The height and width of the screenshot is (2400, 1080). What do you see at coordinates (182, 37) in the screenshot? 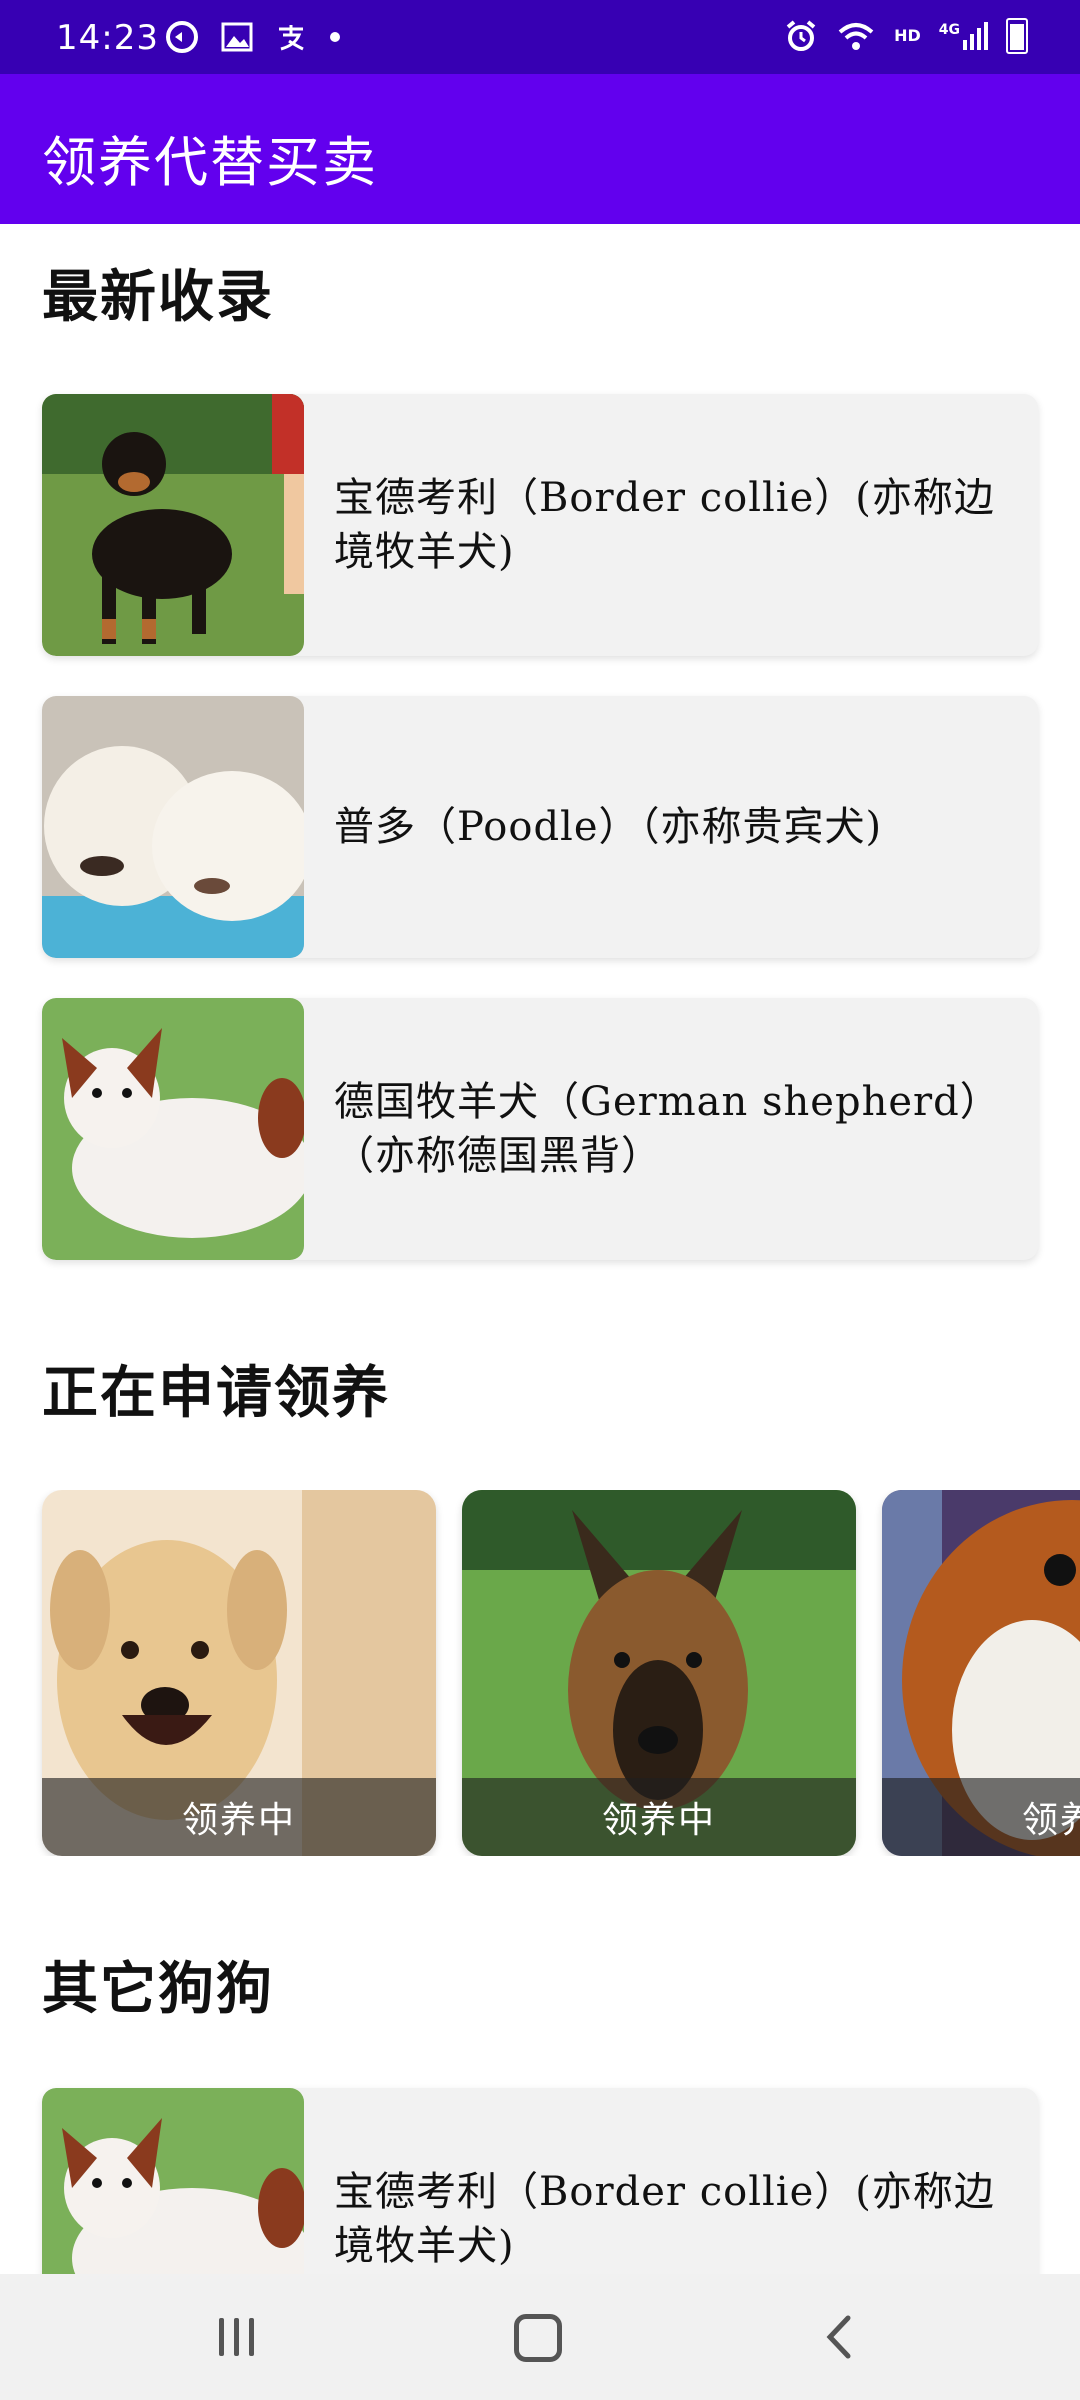
I see `sync-icon` at bounding box center [182, 37].